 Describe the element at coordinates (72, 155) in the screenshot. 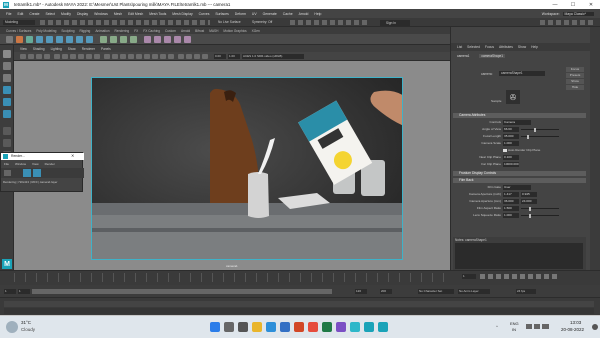

I see `render-window-close: ✕` at that location.